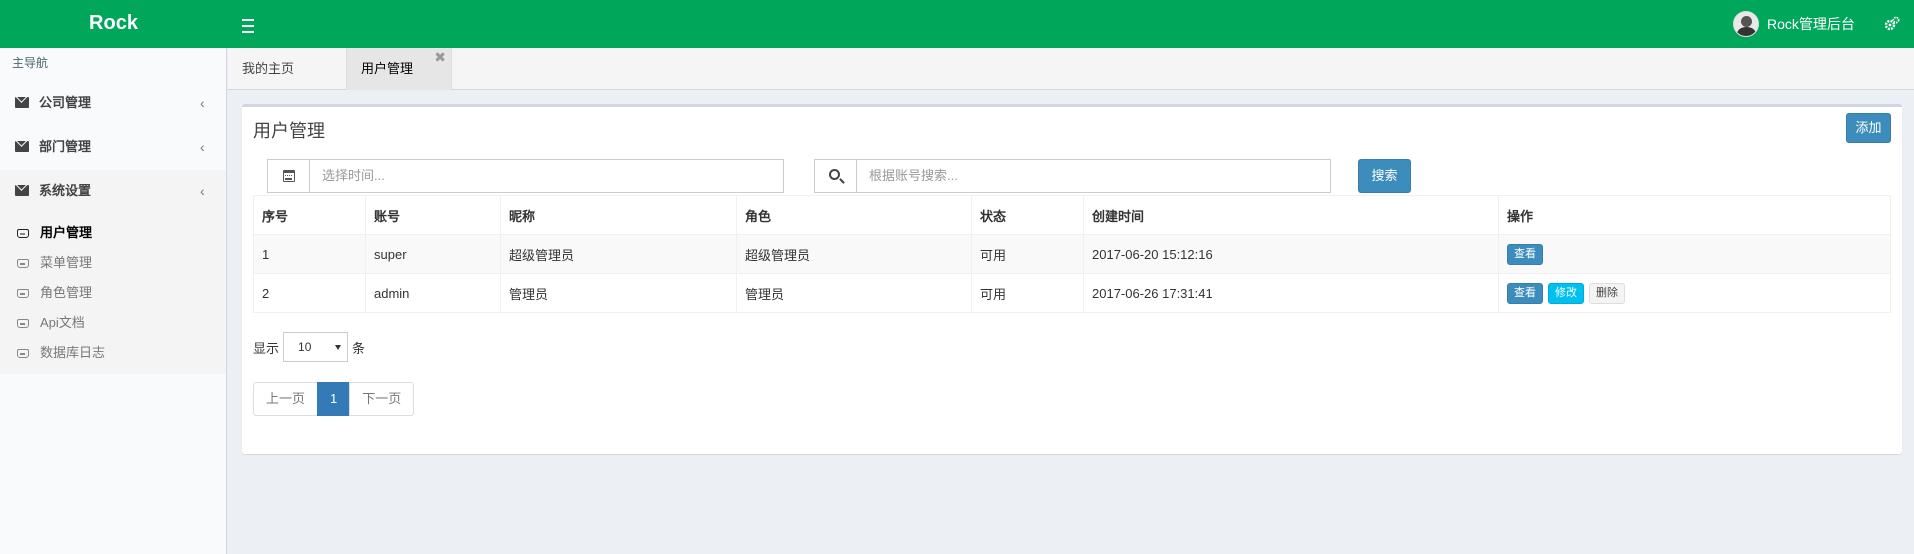 This screenshot has height=554, width=1914. I want to click on page-length: 显示 10 条, so click(309, 347).